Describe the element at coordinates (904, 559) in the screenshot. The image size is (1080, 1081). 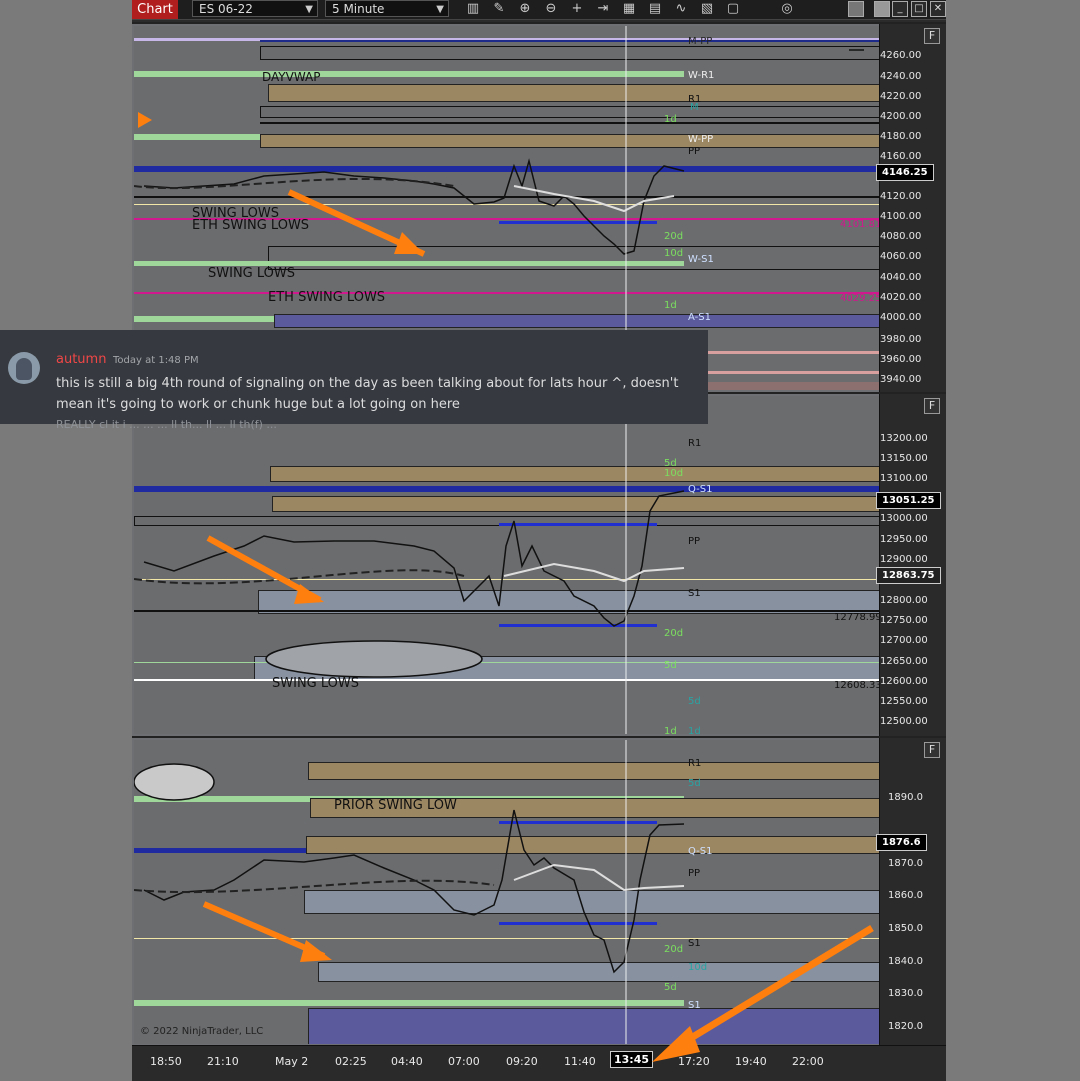
I see `price-tick: 12900.00` at that location.